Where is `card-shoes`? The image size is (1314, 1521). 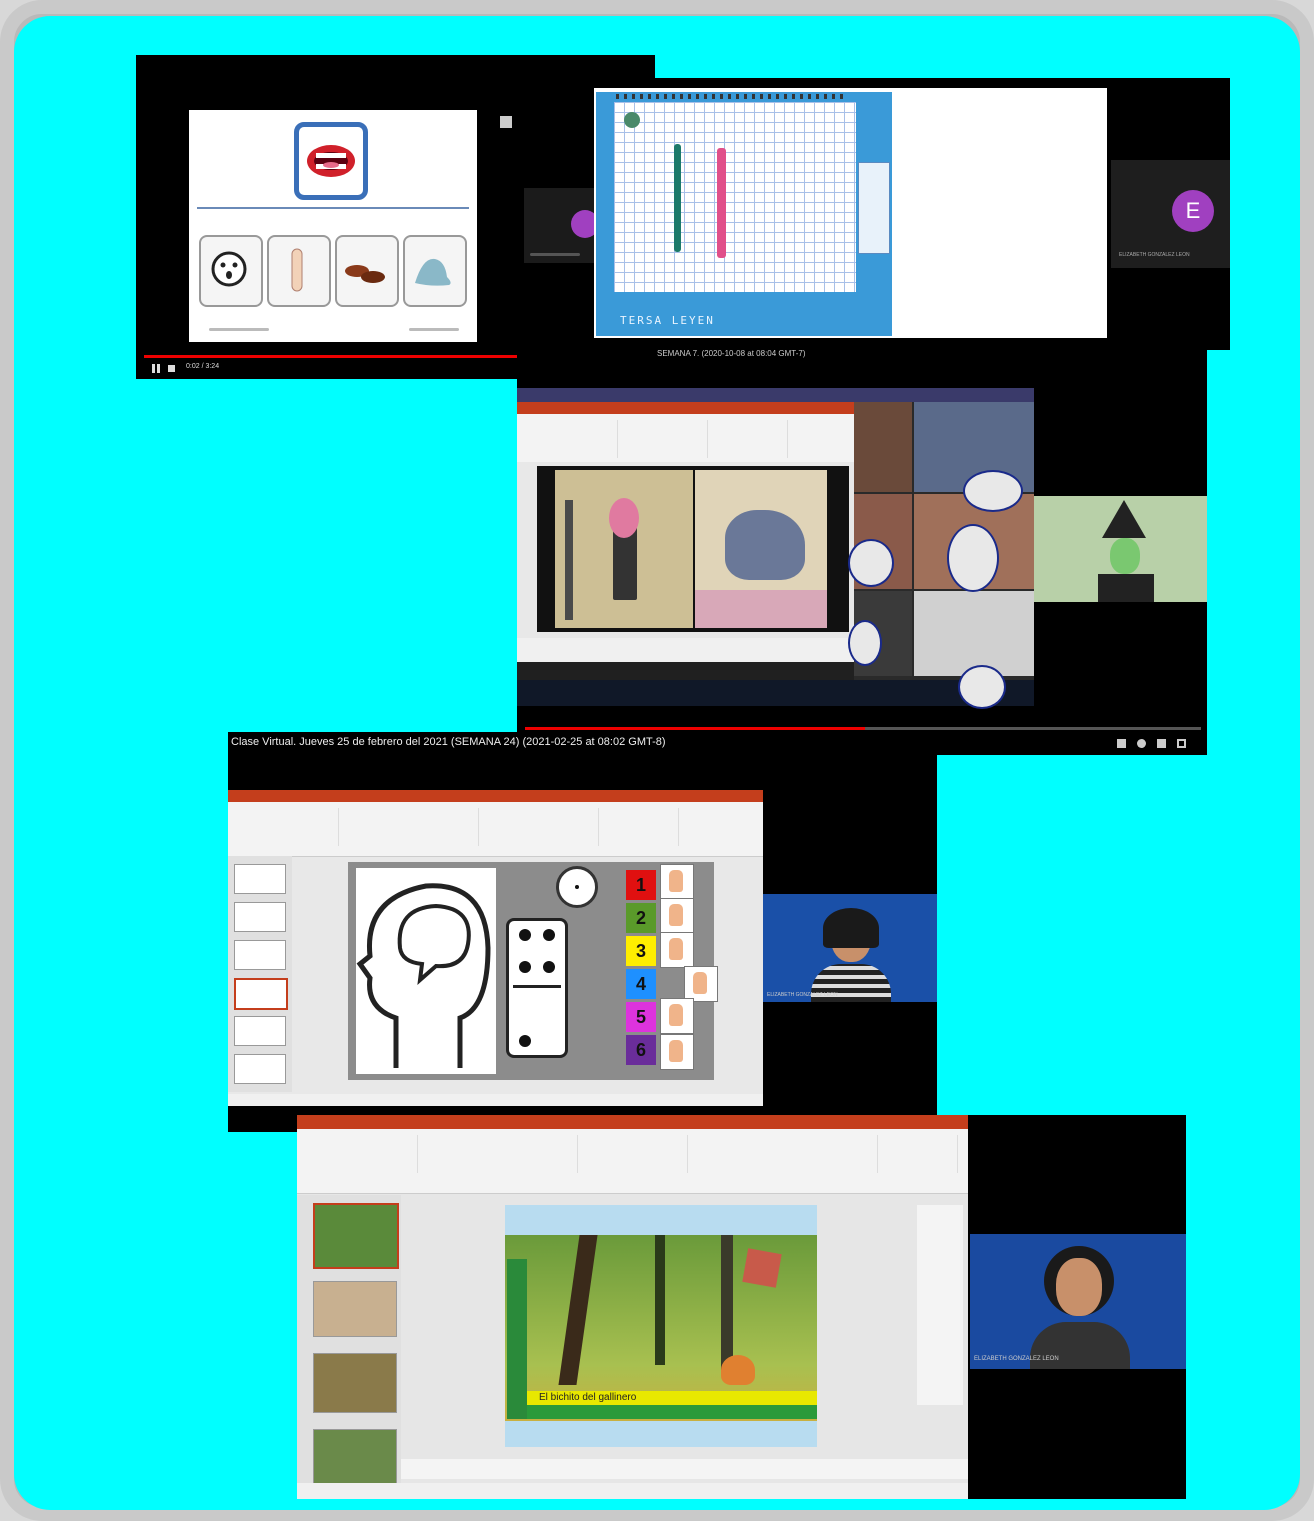
card-shoes is located at coordinates (367, 271).